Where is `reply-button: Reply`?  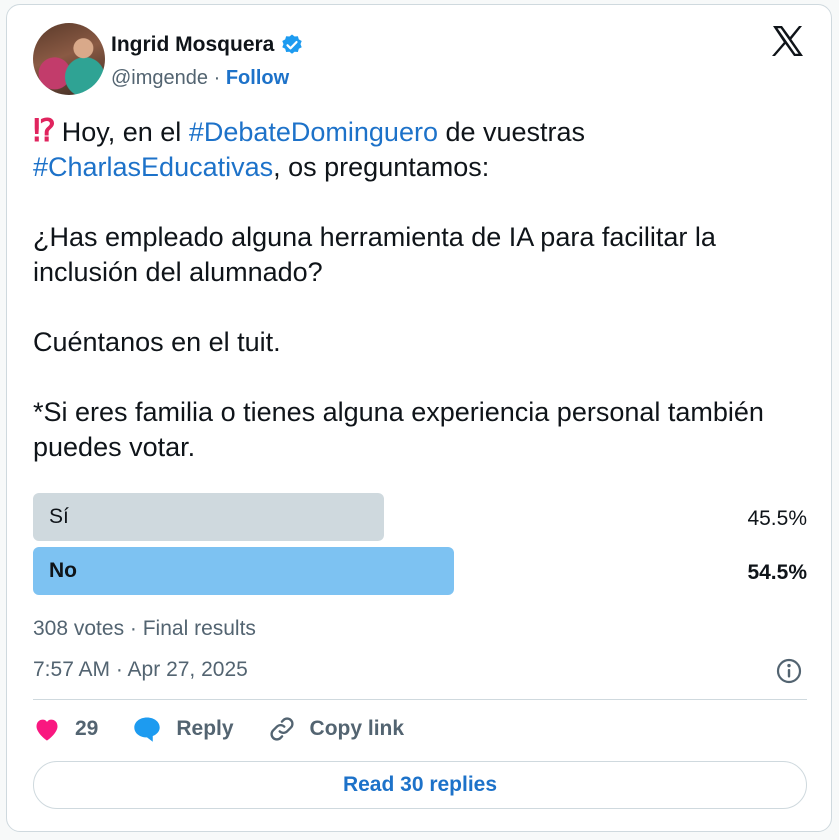 reply-button: Reply is located at coordinates (183, 729).